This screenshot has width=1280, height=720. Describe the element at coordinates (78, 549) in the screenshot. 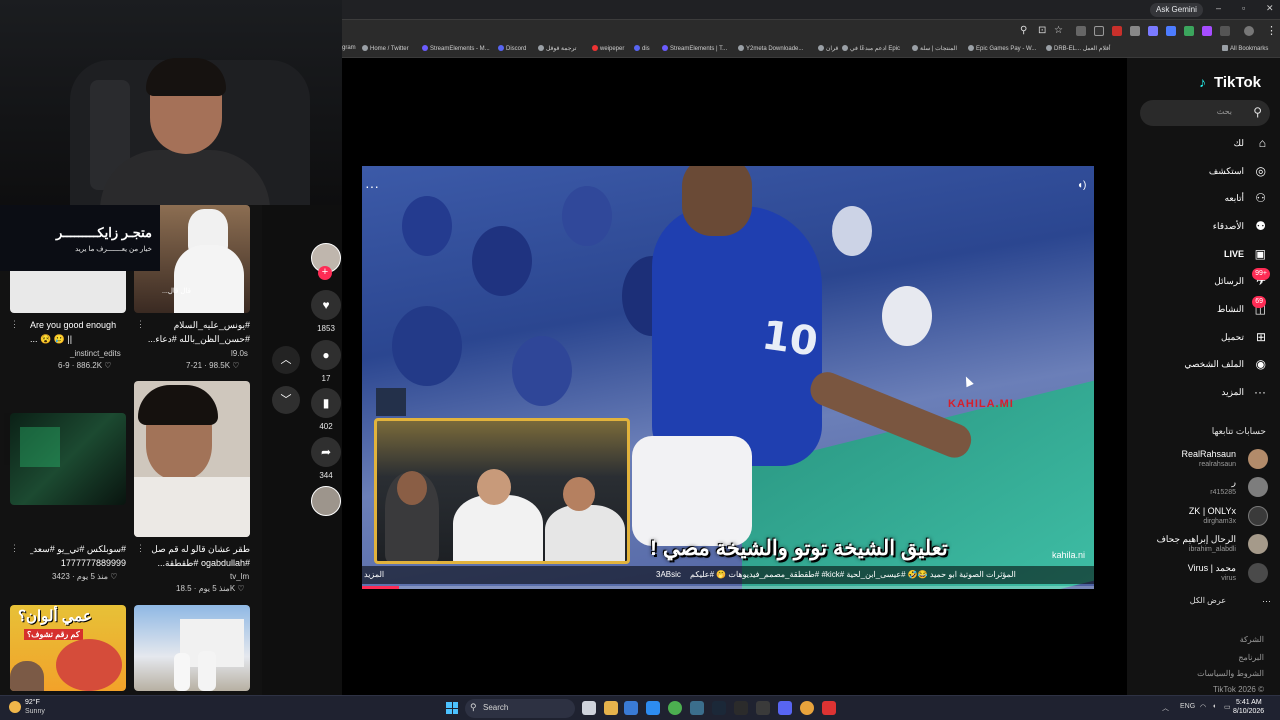

I see `video-title: #سوبلكس #تي_يو #سعد_فايز` at that location.